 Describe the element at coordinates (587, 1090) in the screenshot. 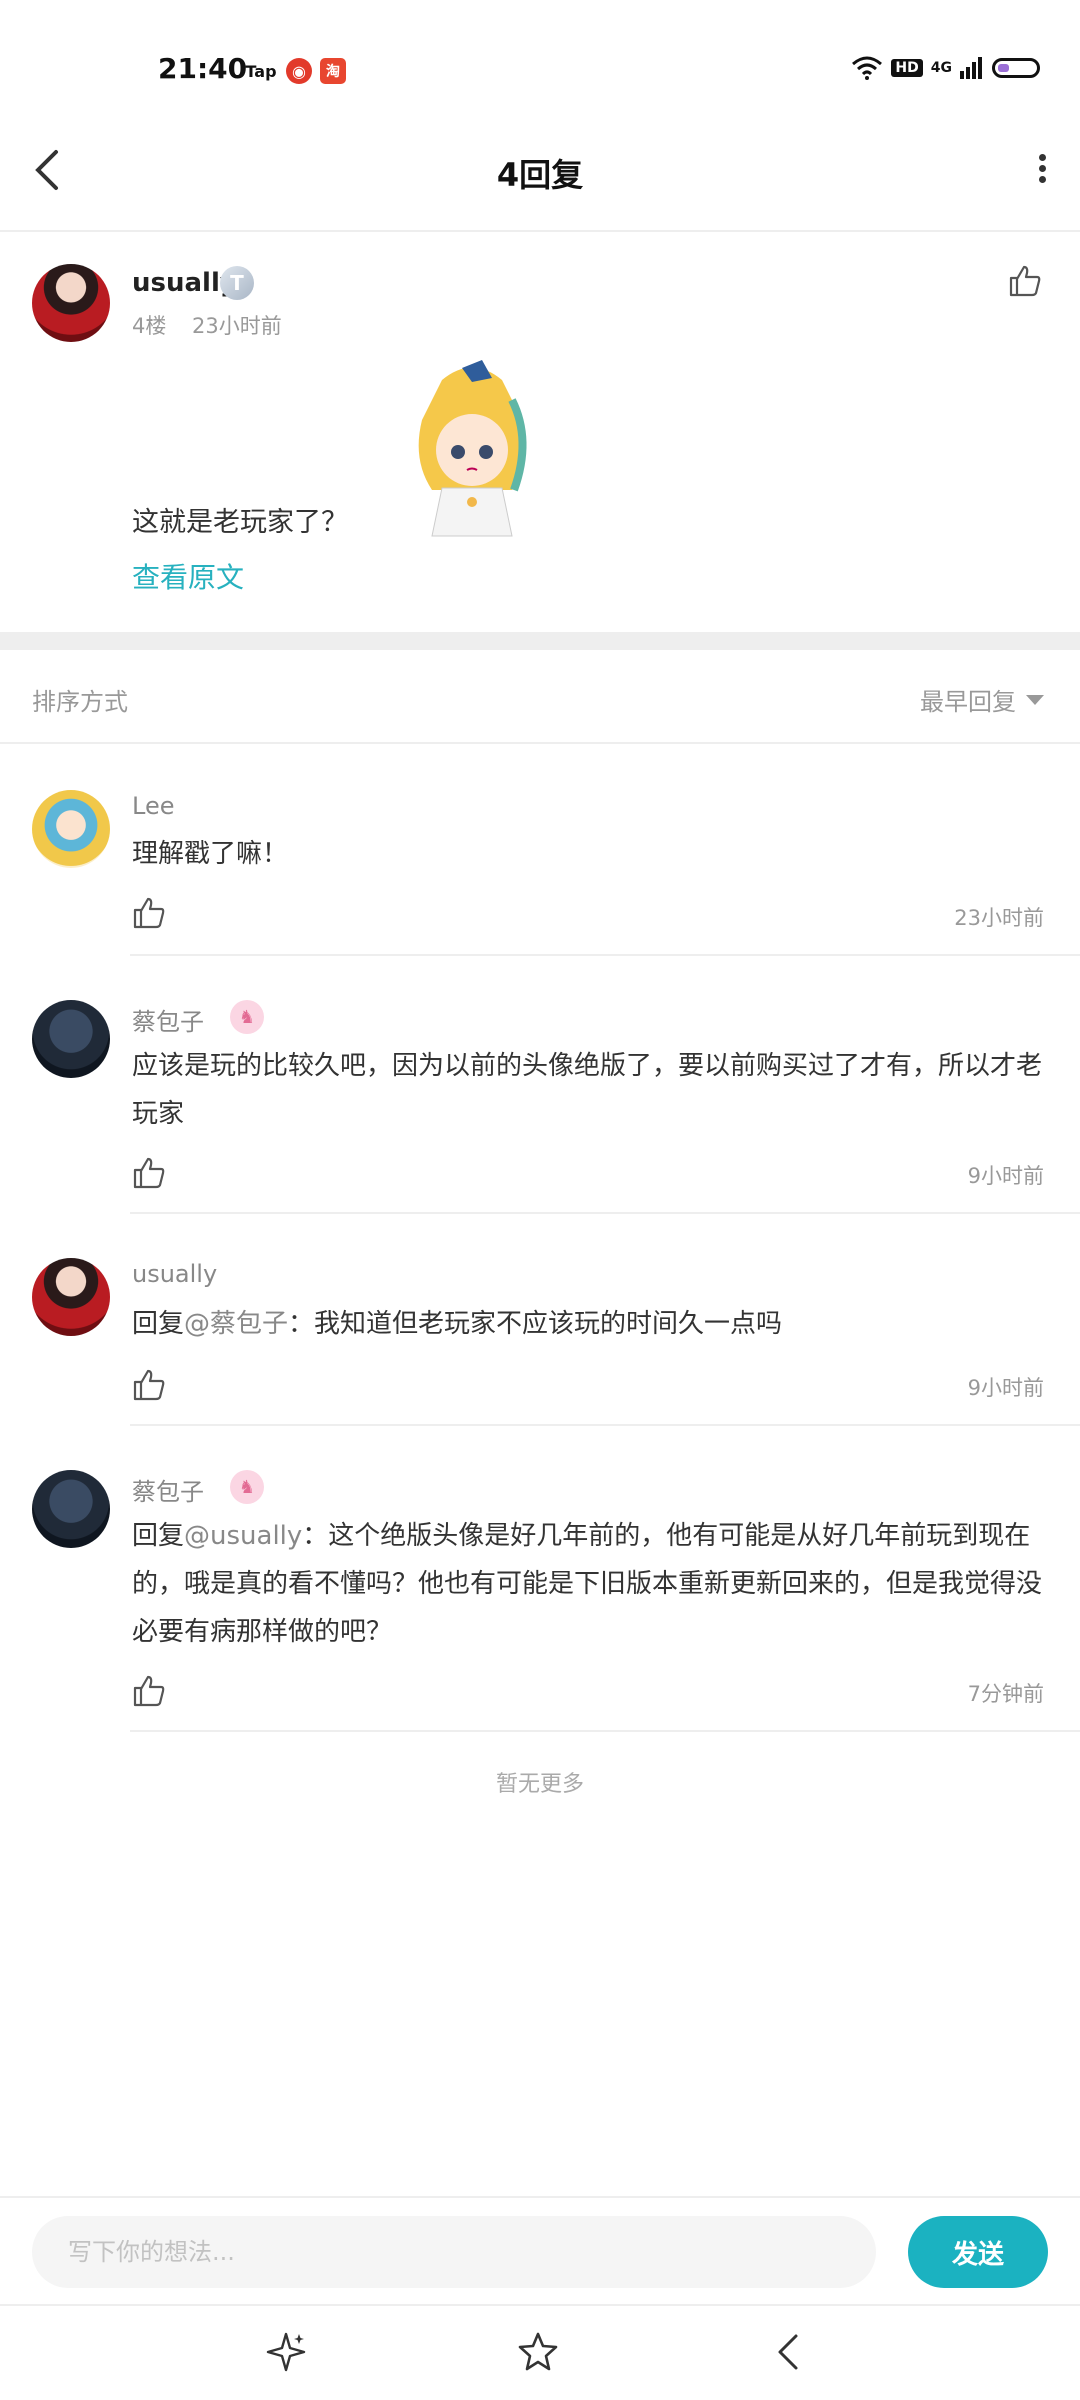

I see `comment-text: 应该是玩的比较久吧，因为以前的头像绝版了，要以前购买过了才有，所以才老玩家` at that location.